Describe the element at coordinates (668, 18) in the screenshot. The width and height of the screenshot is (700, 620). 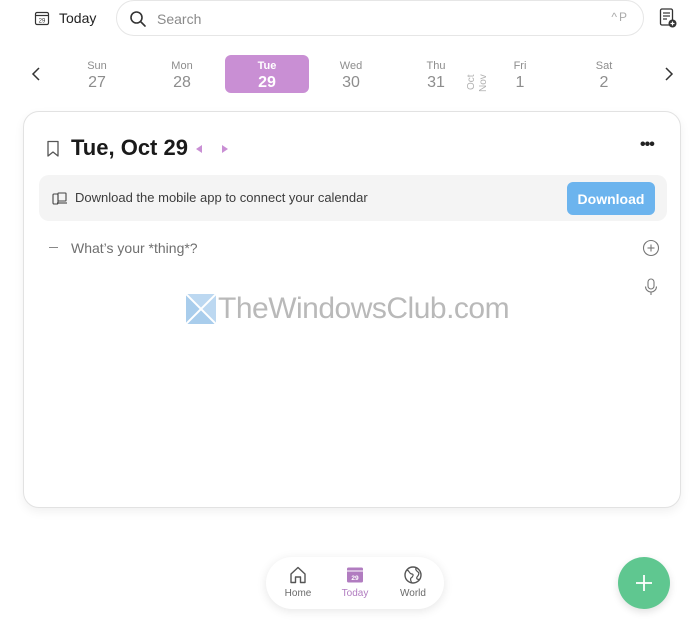
I see `new-note-icon` at that location.